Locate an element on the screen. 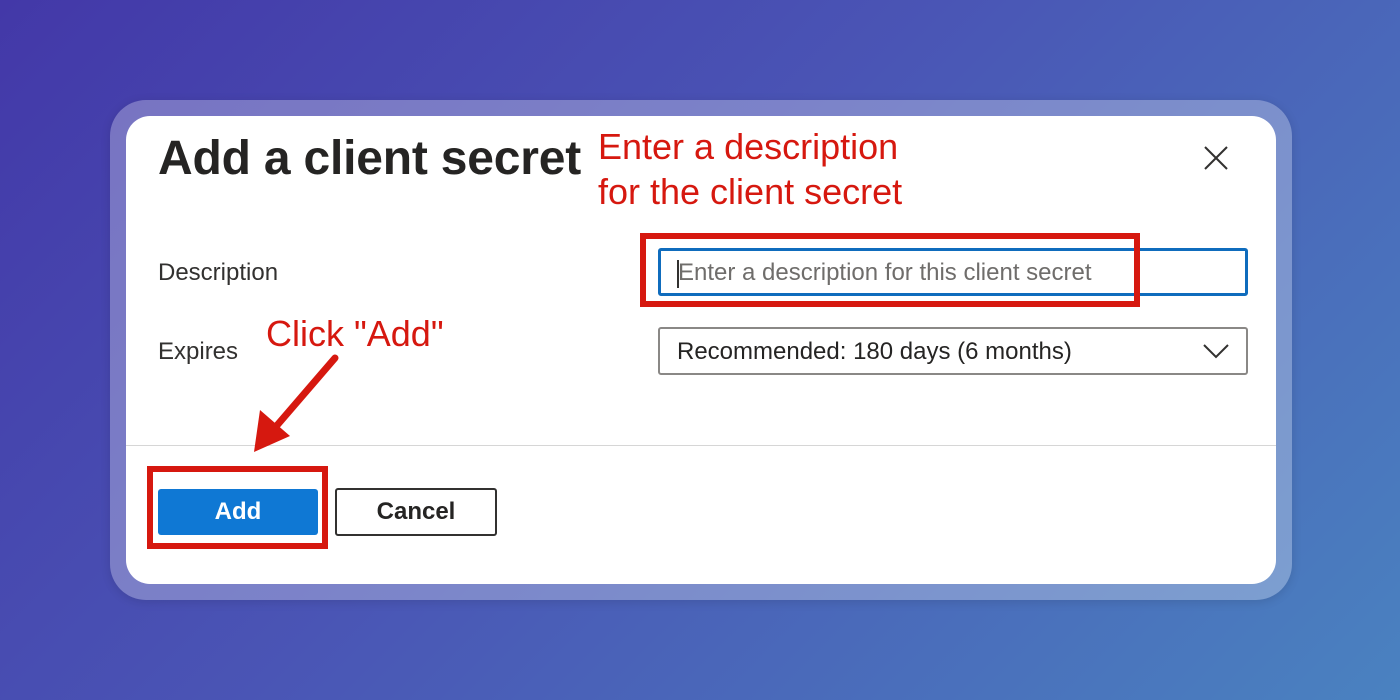 This screenshot has width=1400, height=700. chevron-down-icon is located at coordinates (1216, 351).